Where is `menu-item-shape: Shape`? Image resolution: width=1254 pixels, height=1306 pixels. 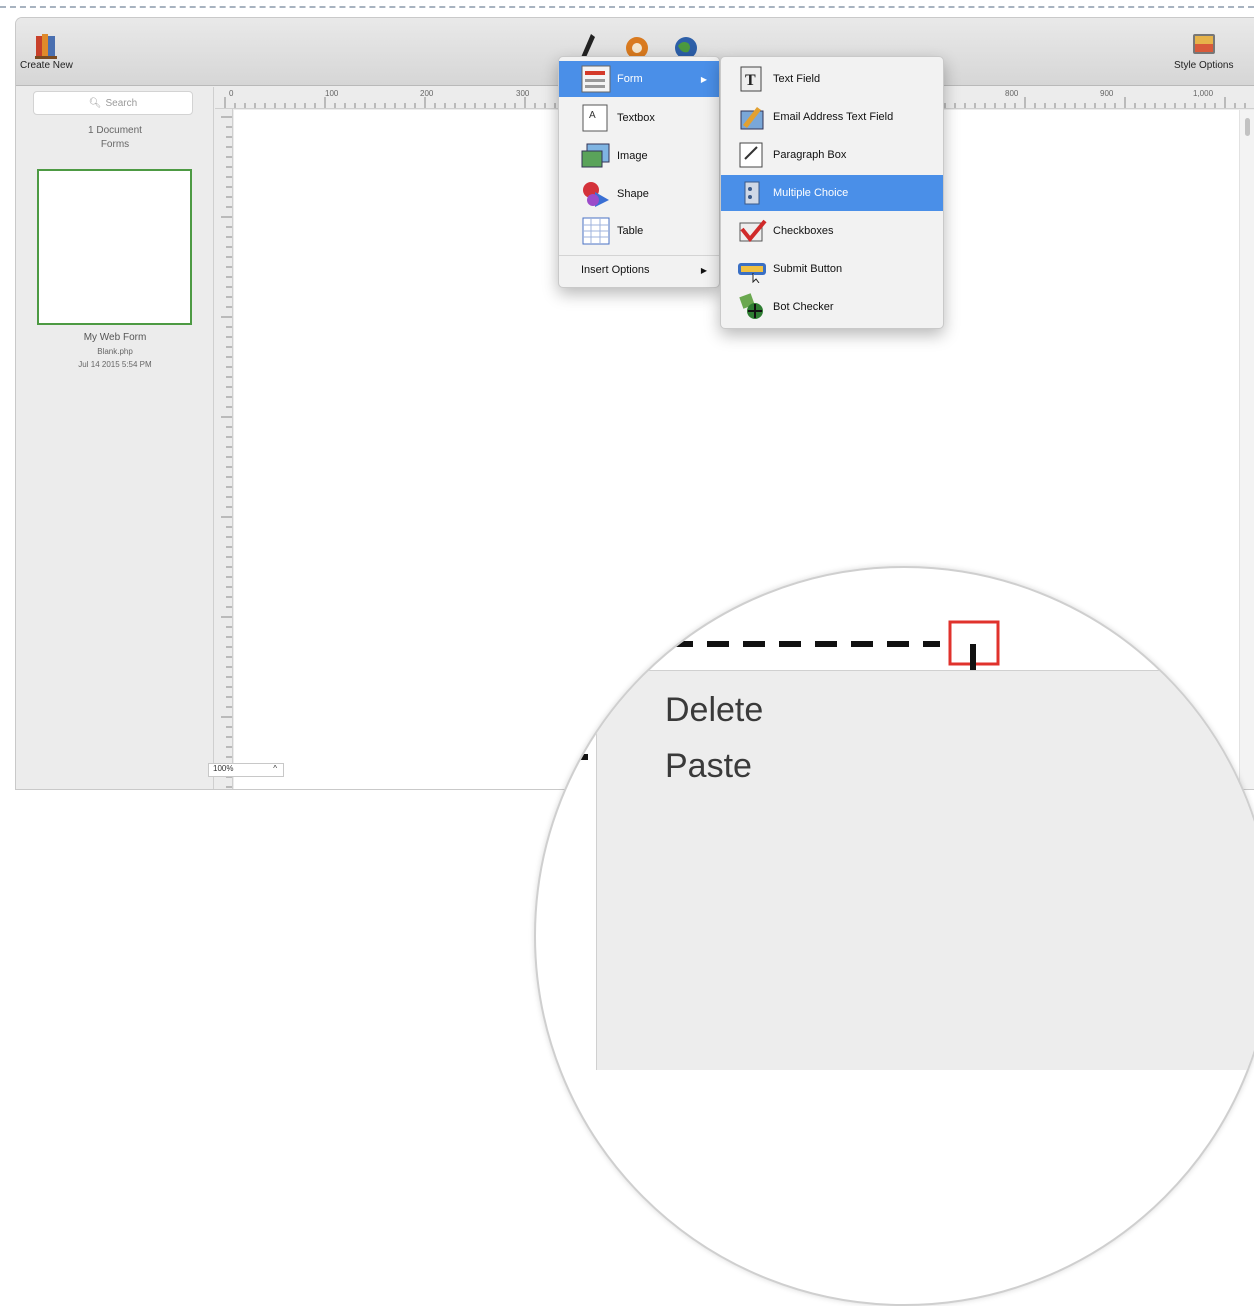
menu-item-shape: Shape is located at coordinates (639, 194).